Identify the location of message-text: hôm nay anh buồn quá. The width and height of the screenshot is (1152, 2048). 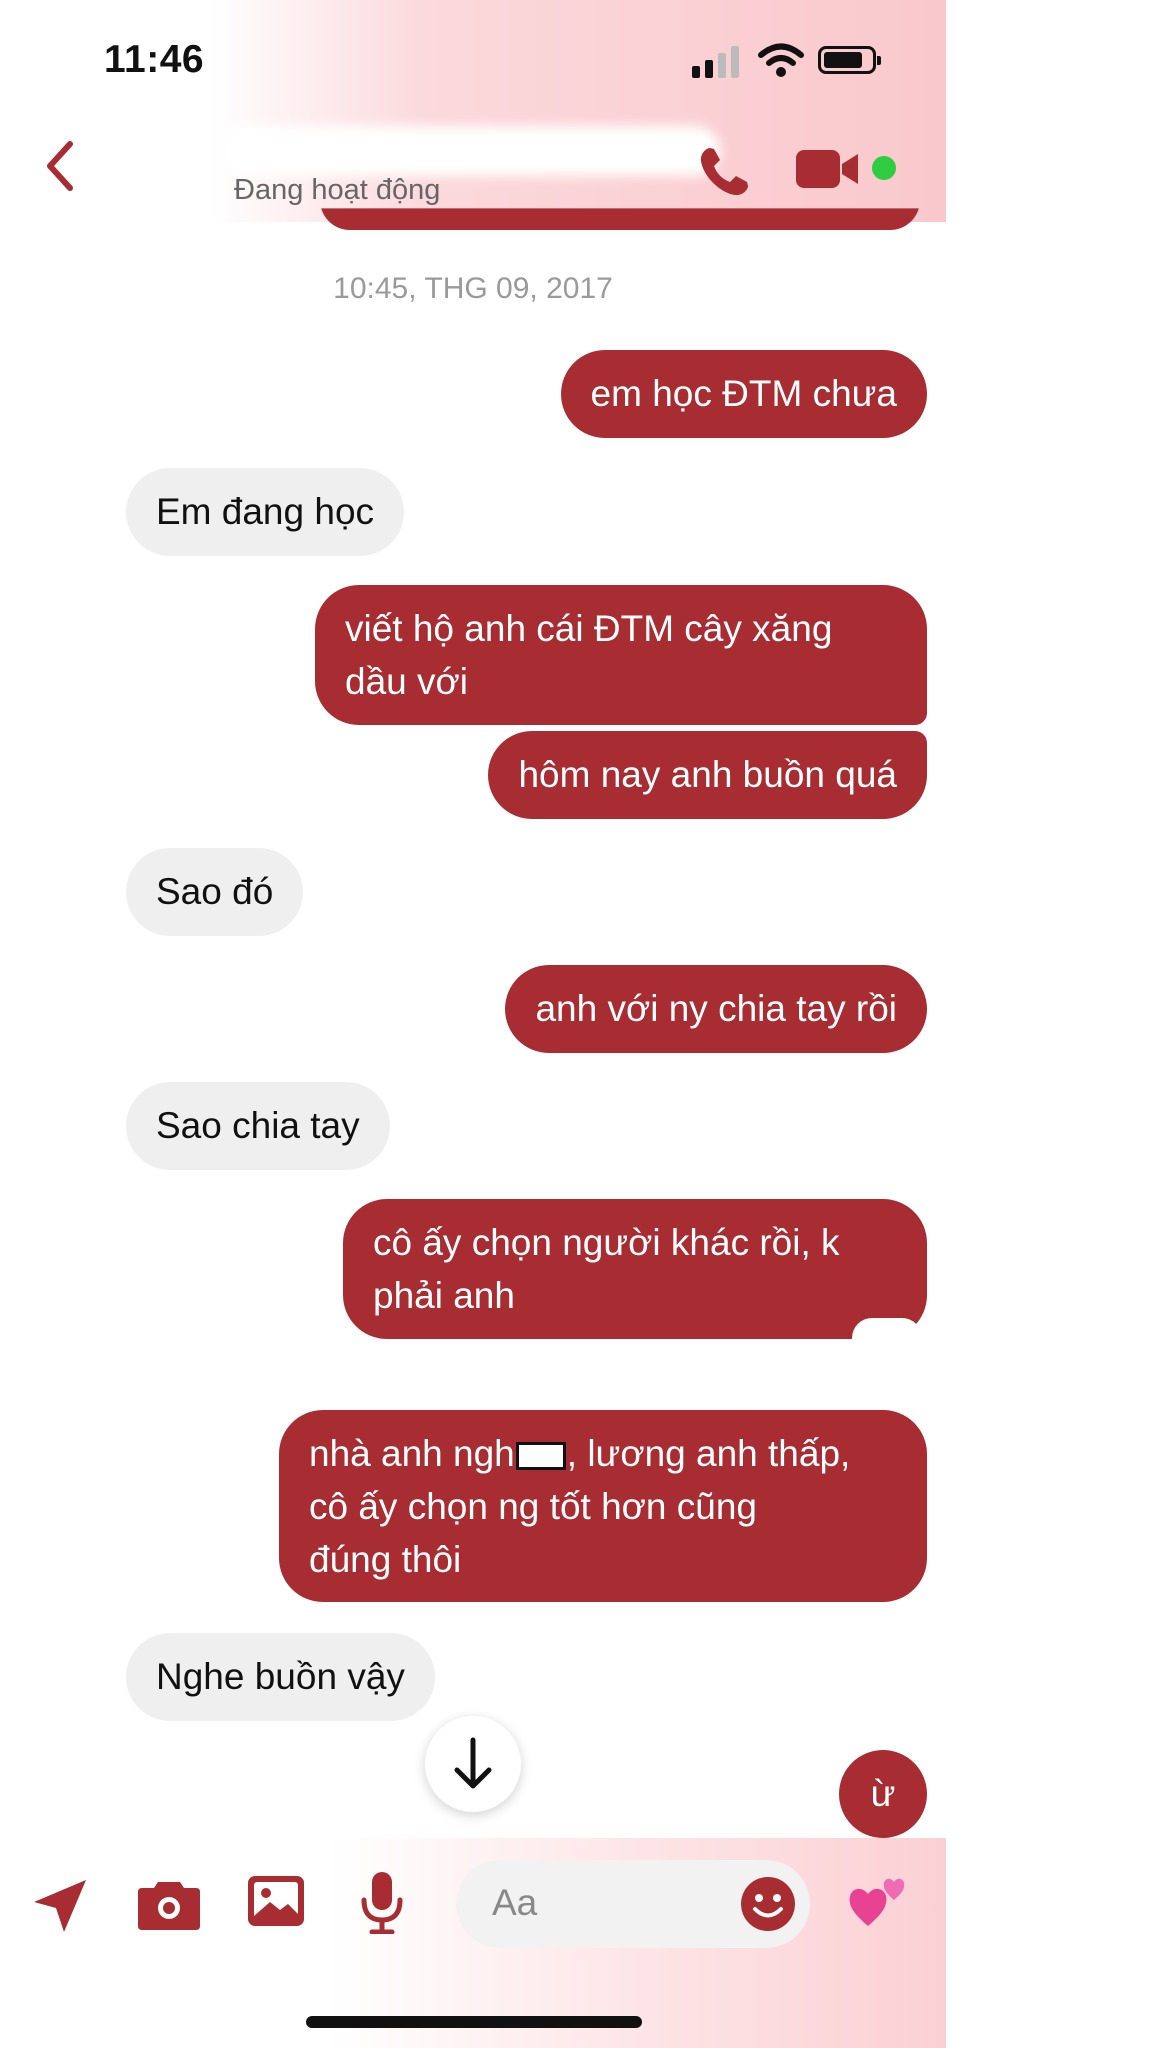
(707, 774).